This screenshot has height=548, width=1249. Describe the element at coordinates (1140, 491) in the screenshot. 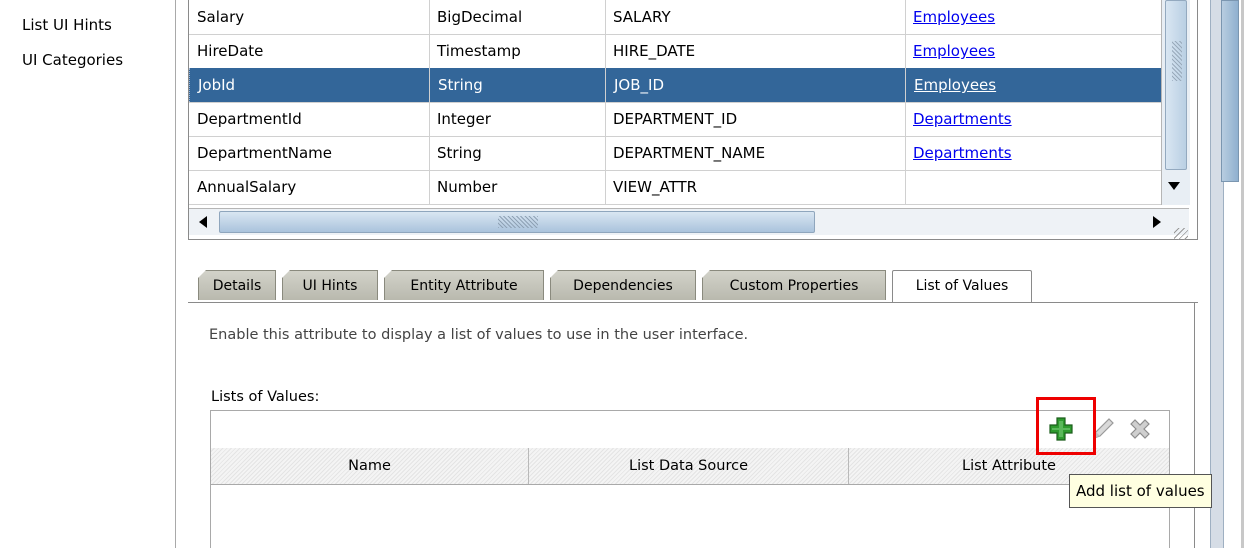

I see `tooltip: Add list of values` at that location.